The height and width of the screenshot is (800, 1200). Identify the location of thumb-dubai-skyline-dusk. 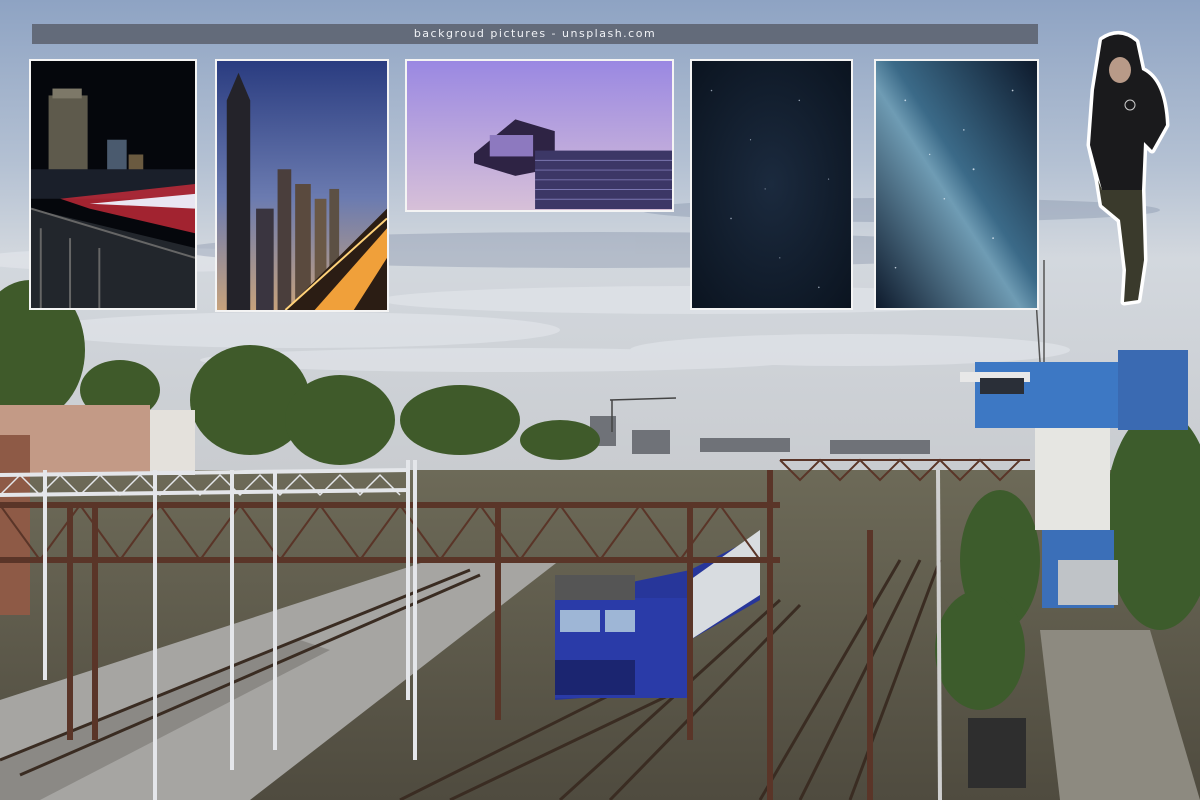
(302, 185).